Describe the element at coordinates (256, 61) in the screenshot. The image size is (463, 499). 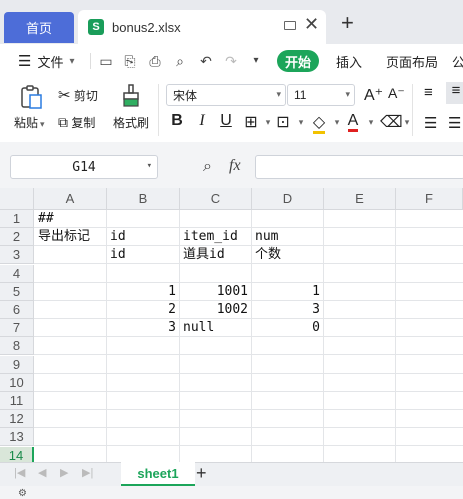
I see `quick-access-more-icon: ▾` at that location.